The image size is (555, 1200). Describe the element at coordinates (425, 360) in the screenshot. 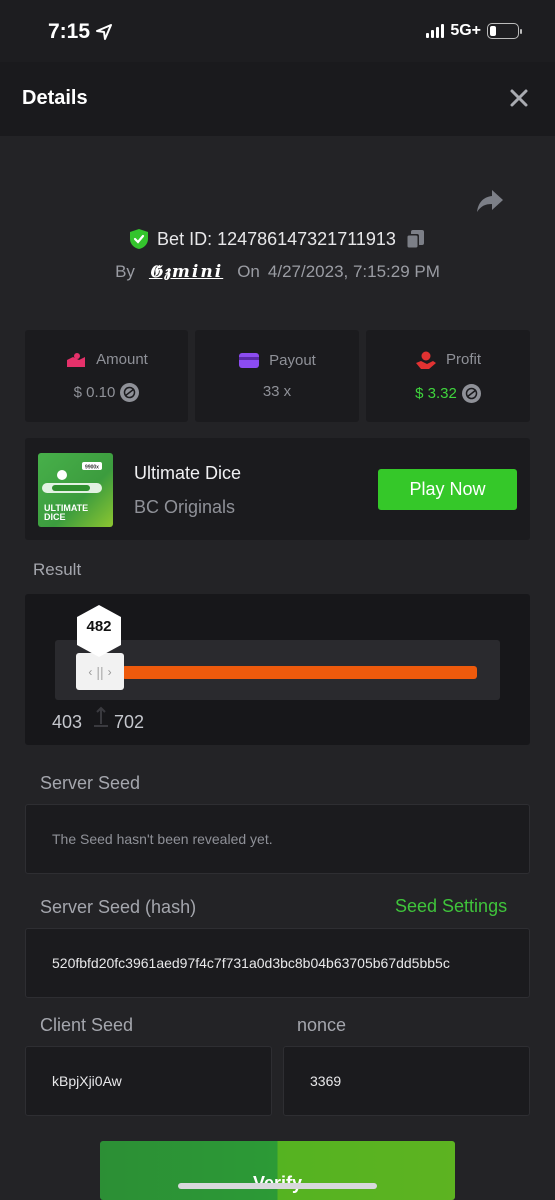

I see `profit-icon` at that location.